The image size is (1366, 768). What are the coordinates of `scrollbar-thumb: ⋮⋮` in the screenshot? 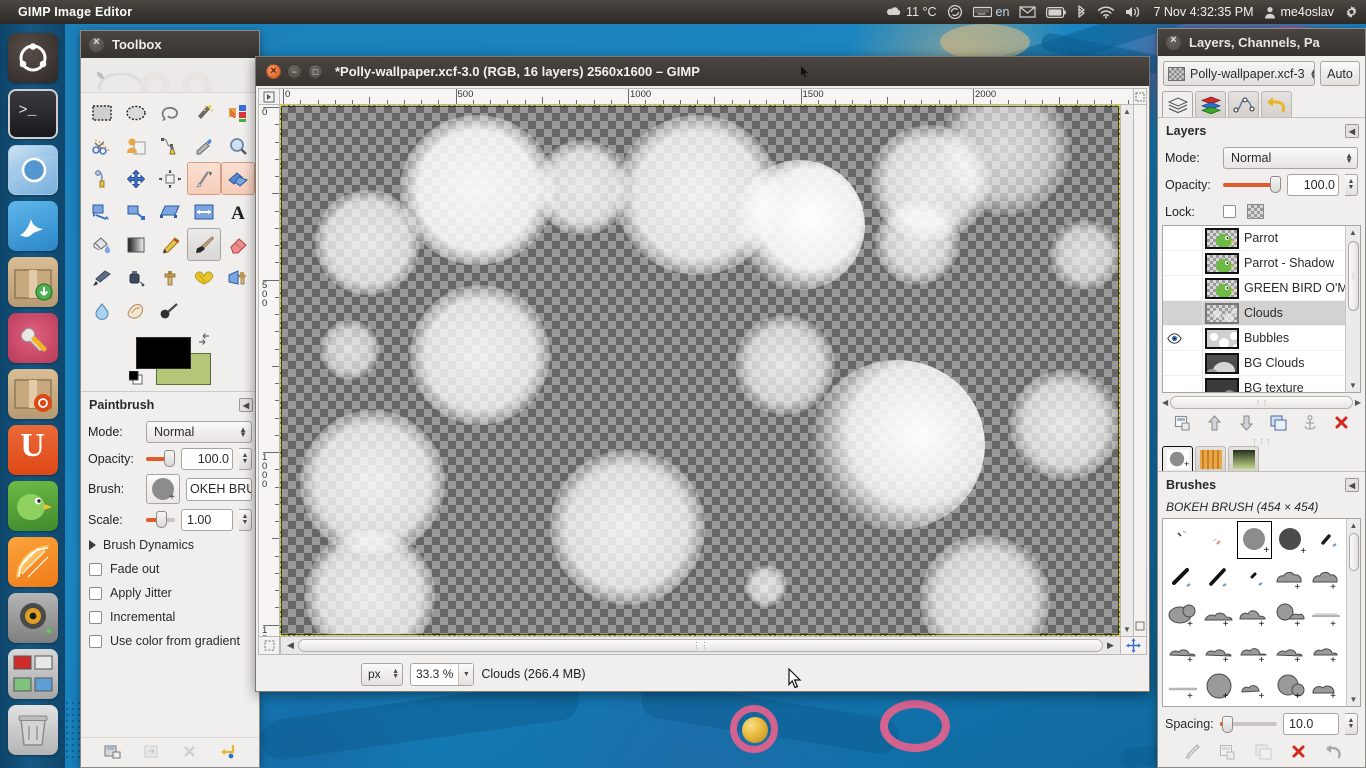 It's located at (1261, 402).